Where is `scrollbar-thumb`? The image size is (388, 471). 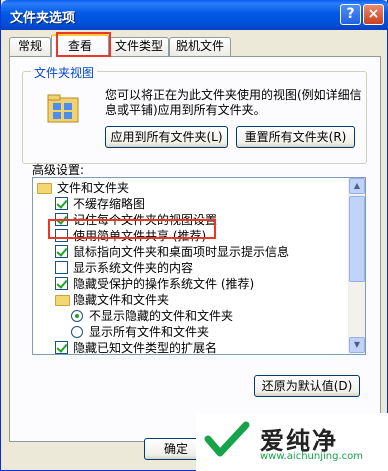 scrollbar-thumb is located at coordinates (357, 239).